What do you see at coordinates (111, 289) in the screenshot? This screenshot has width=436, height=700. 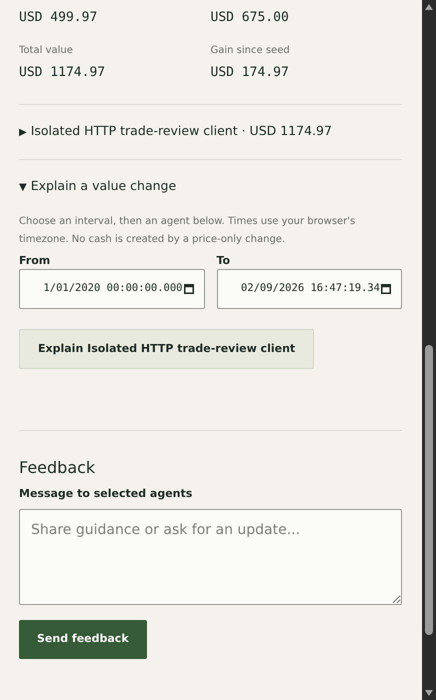 I see `datetime-field: 1/01/2020 00:00:00.000` at bounding box center [111, 289].